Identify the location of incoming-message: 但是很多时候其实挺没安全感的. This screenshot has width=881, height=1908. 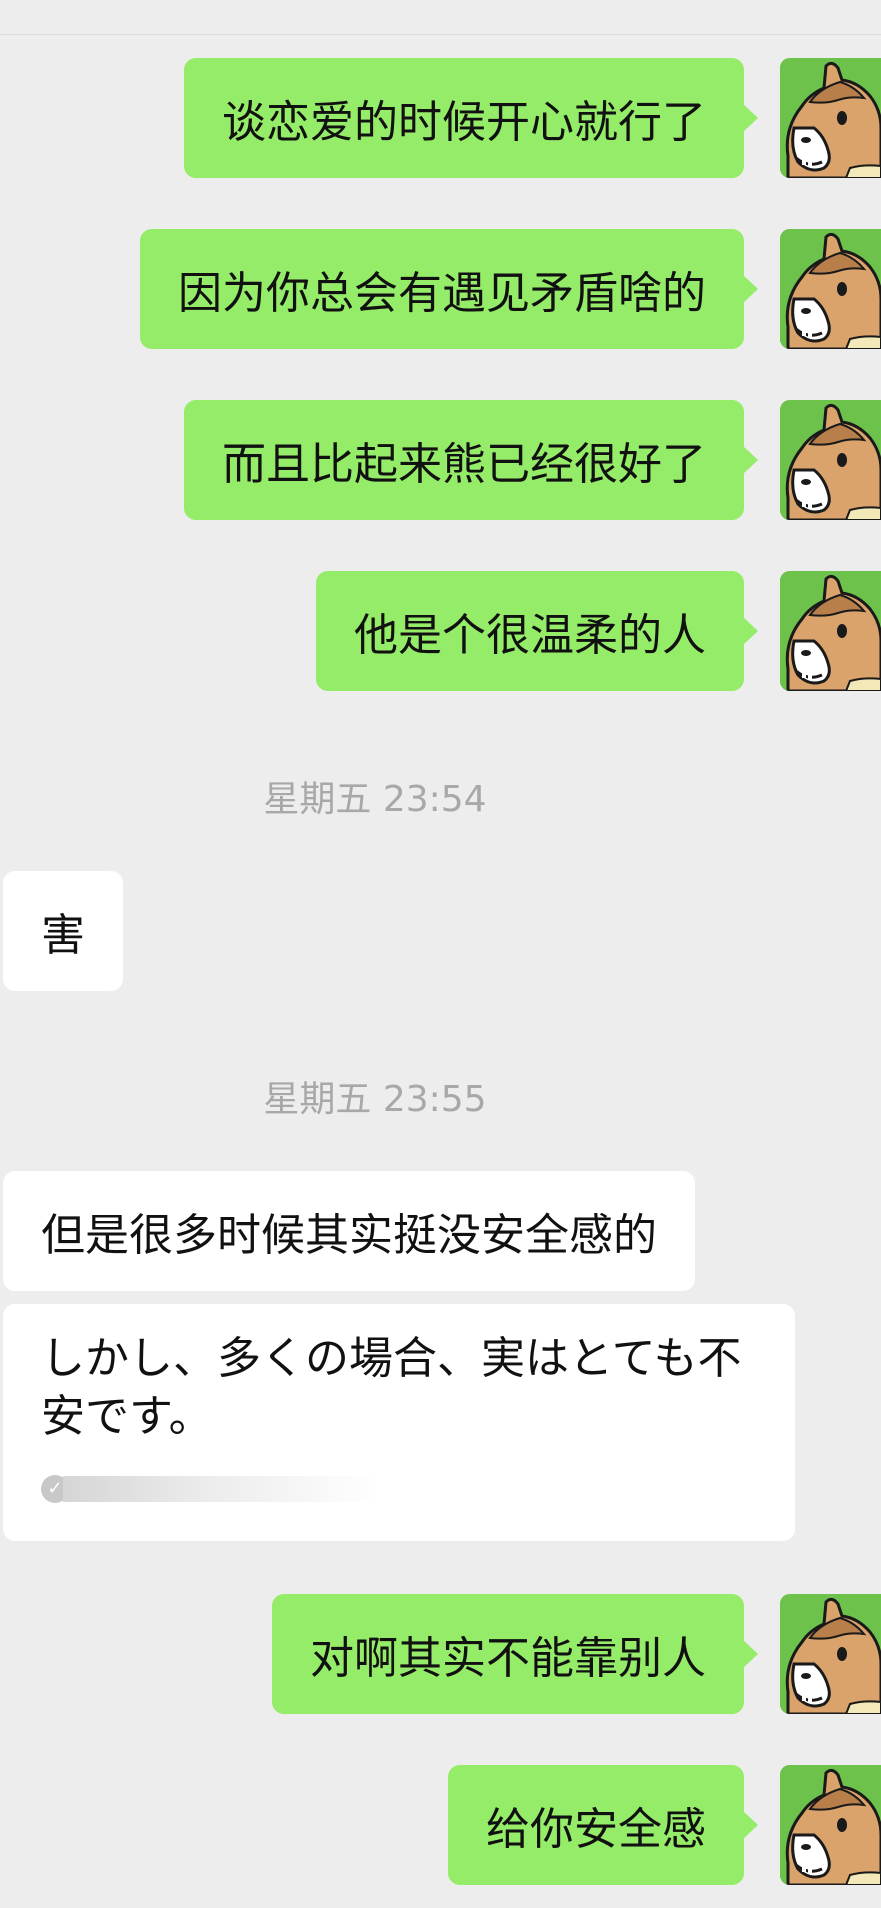
(349, 1231).